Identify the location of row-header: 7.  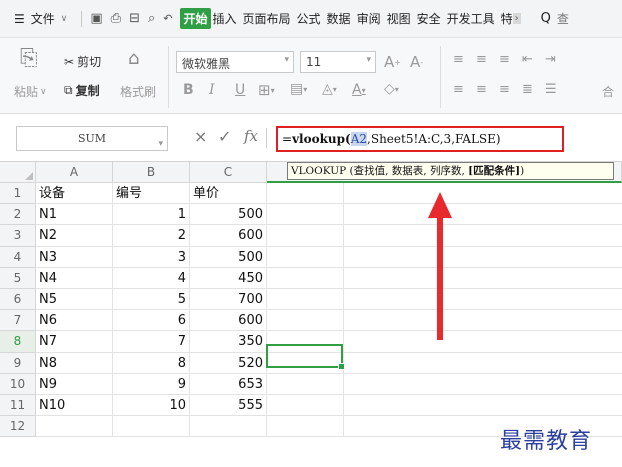
(18, 321).